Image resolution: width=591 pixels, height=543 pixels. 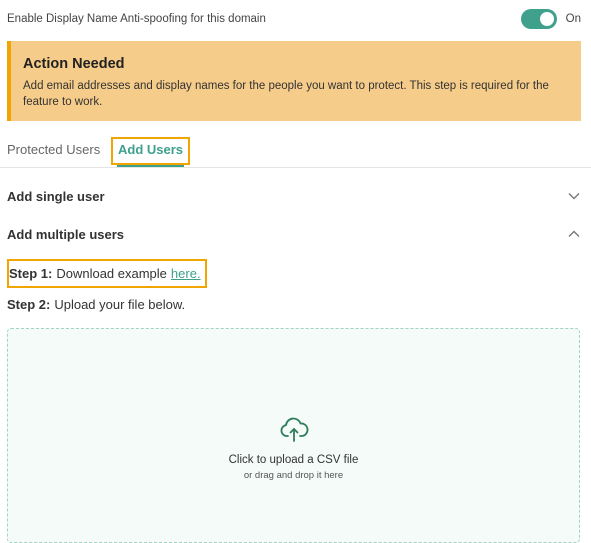 What do you see at coordinates (53, 152) in the screenshot?
I see `tab-protected-users: Protected Users` at bounding box center [53, 152].